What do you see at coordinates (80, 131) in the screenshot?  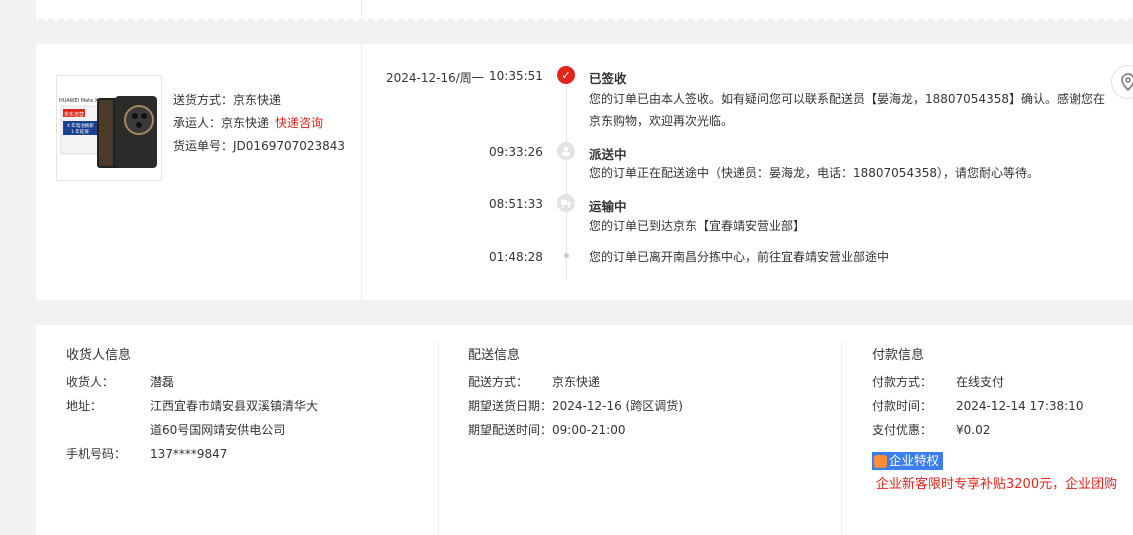 I see `image-line2-text: 1 年延保` at bounding box center [80, 131].